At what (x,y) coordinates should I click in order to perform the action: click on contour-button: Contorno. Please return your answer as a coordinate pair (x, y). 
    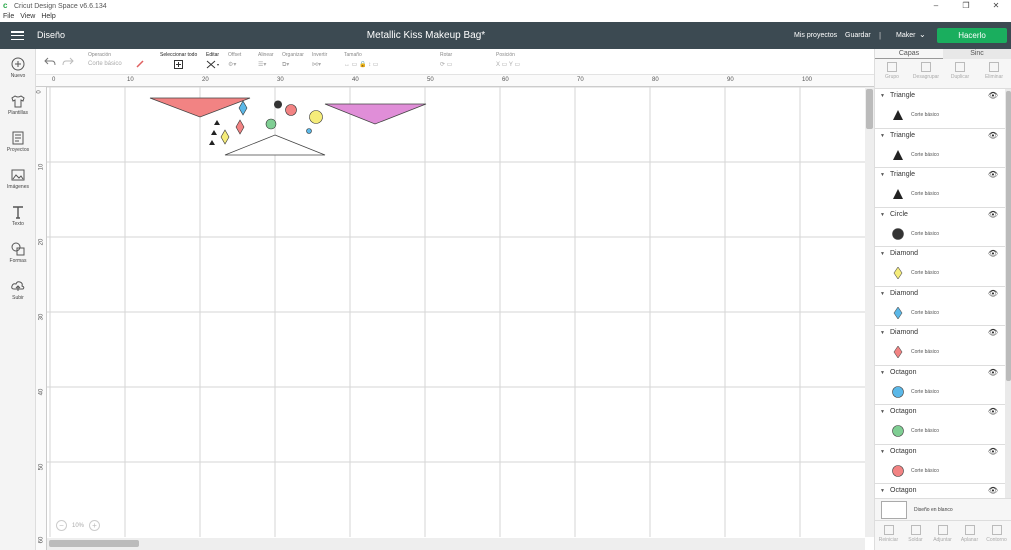
    Looking at the image, I should click on (996, 534).